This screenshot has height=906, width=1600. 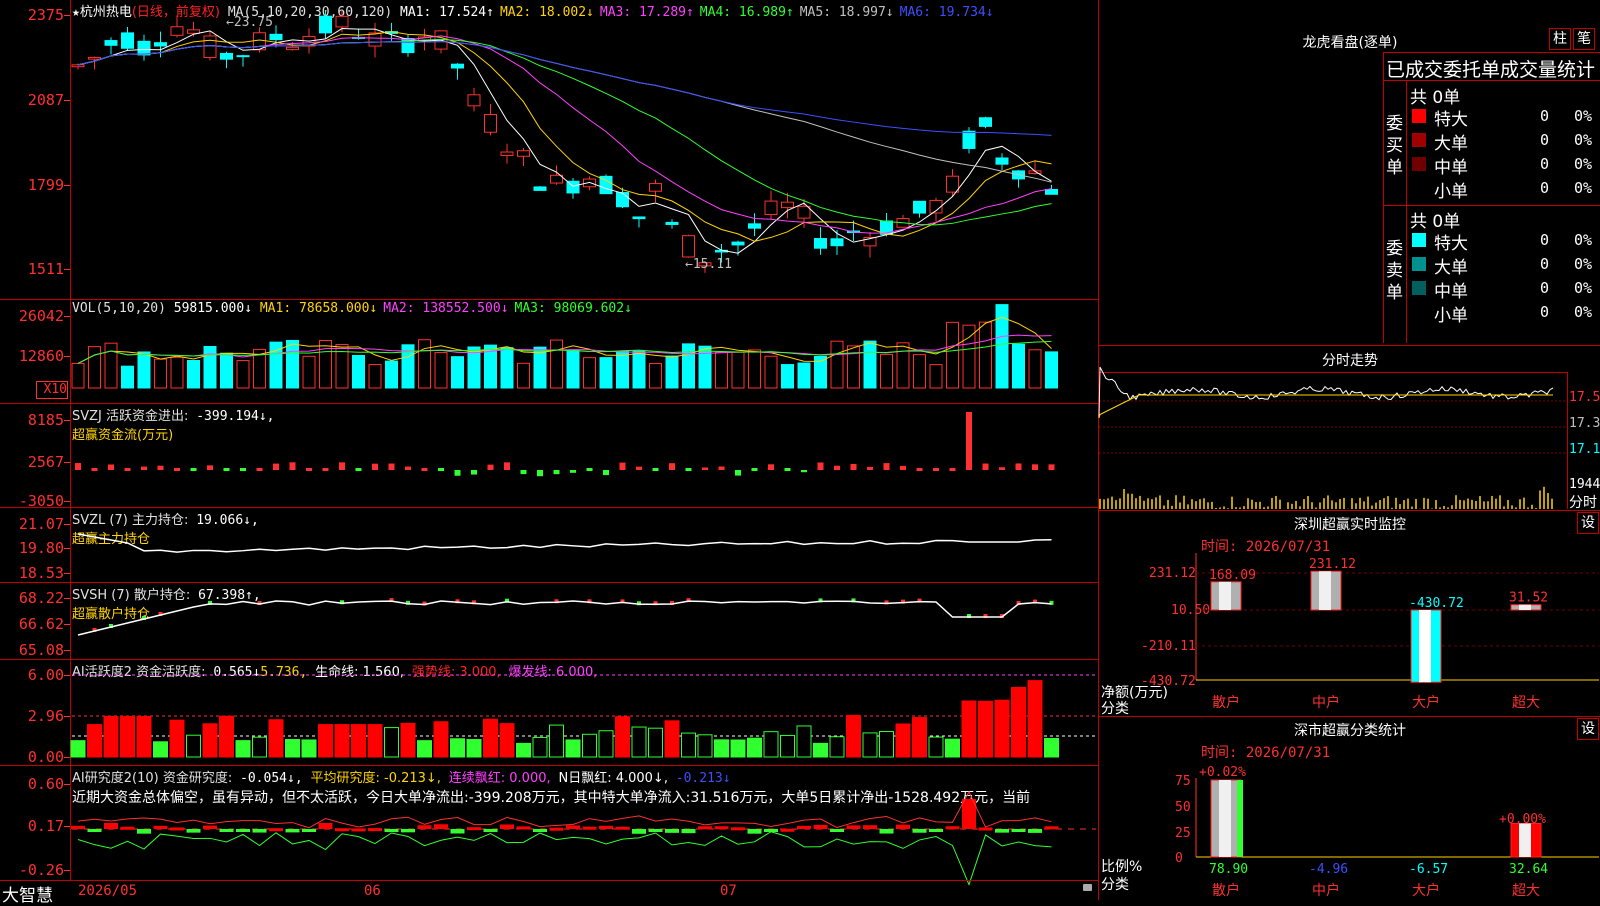 I want to click on ai-activity-chart, so click(x=549, y=712).